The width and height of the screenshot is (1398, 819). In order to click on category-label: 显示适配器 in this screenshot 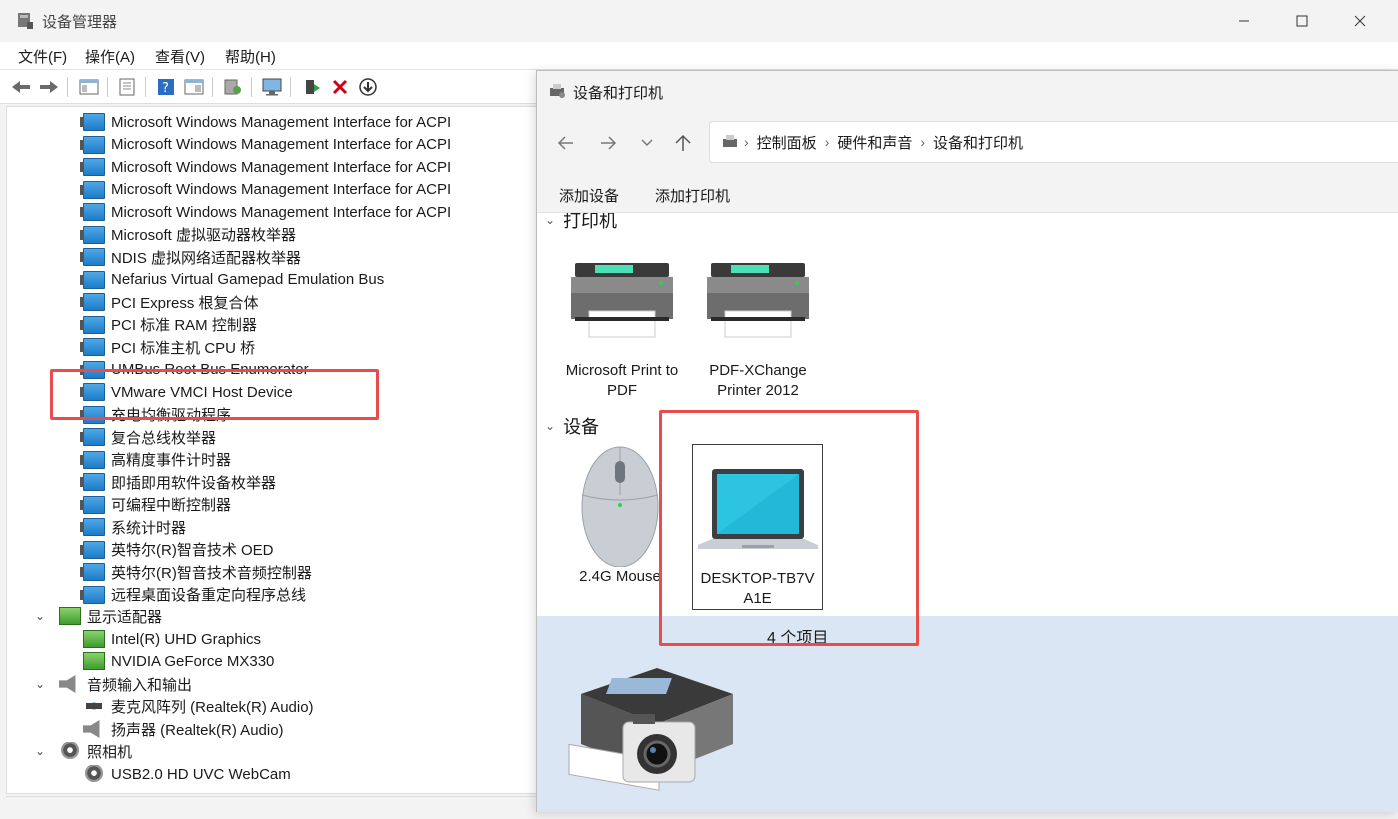, I will do `click(125, 617)`.